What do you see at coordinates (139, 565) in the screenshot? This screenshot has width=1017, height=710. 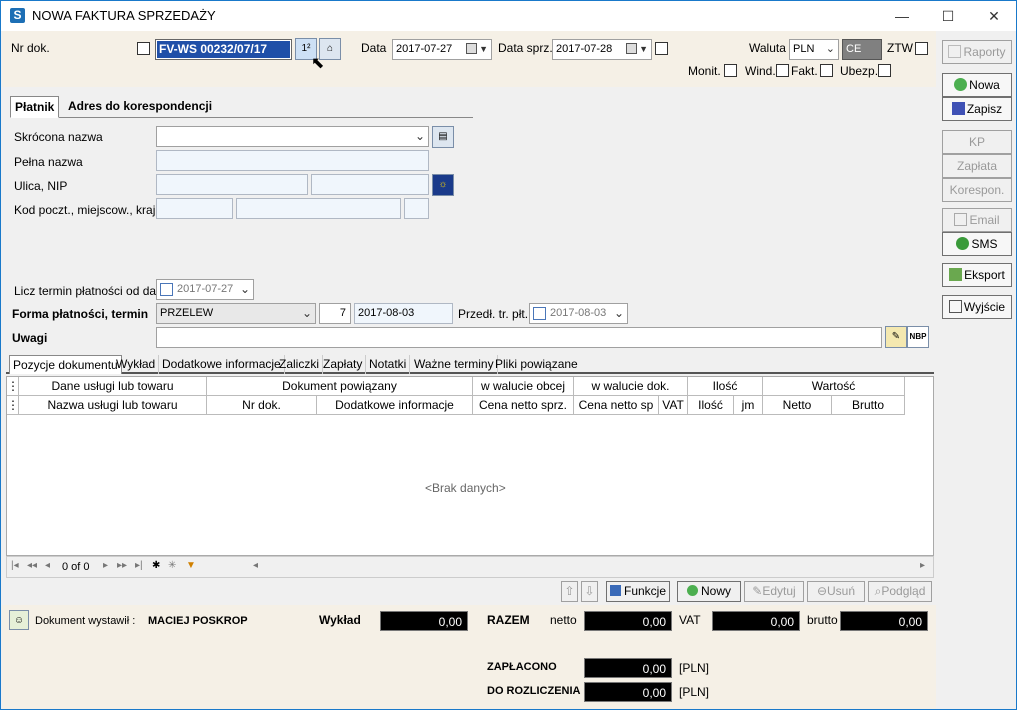 I see `last-record-icon: ▸|` at bounding box center [139, 565].